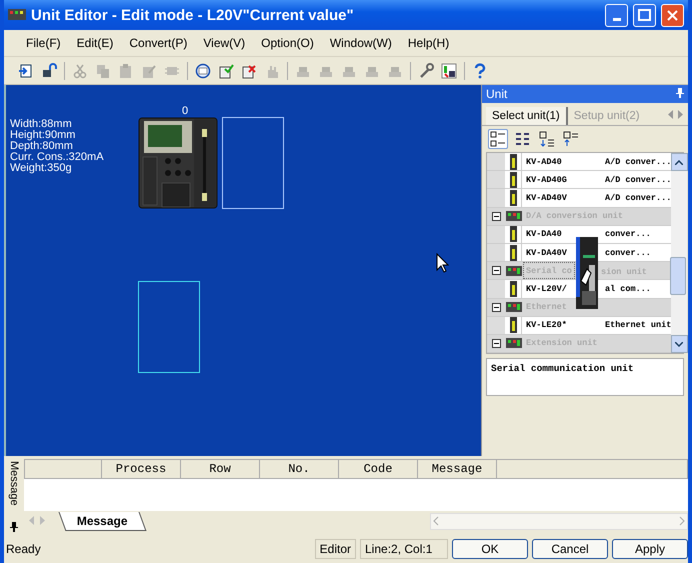  What do you see at coordinates (57, 157) in the screenshot?
I see `spec-text: Curr. Cons.:320mA` at bounding box center [57, 157].